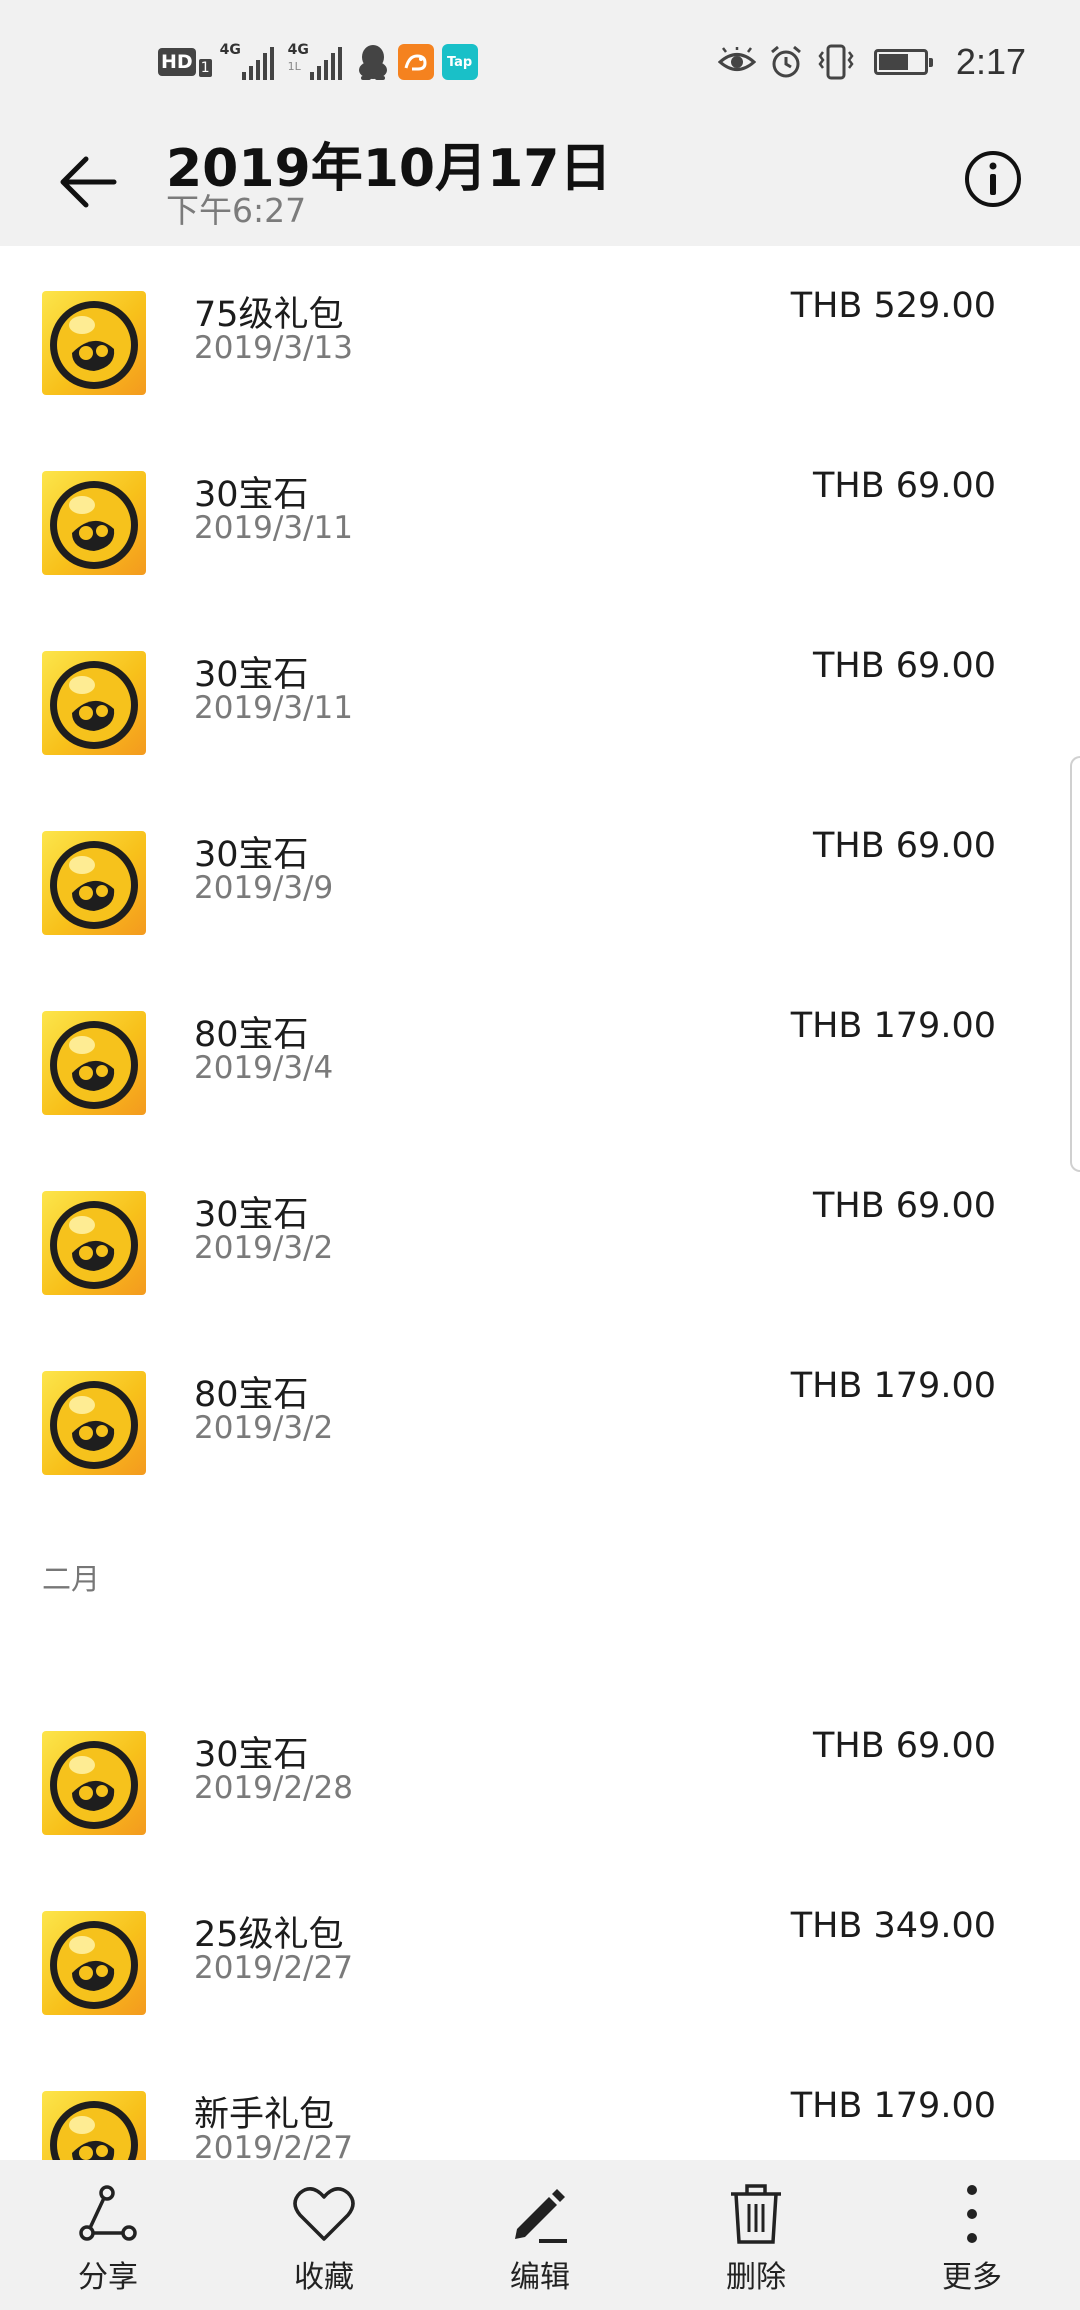 Image resolution: width=1080 pixels, height=2310 pixels. I want to click on delete-button: 删除, so click(756, 2235).